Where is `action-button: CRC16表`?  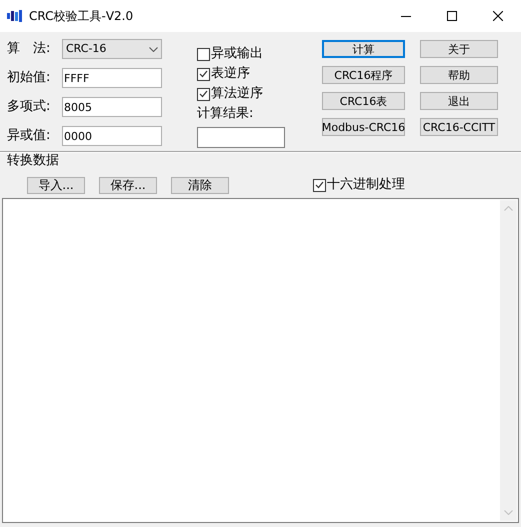 action-button: CRC16表 is located at coordinates (363, 101).